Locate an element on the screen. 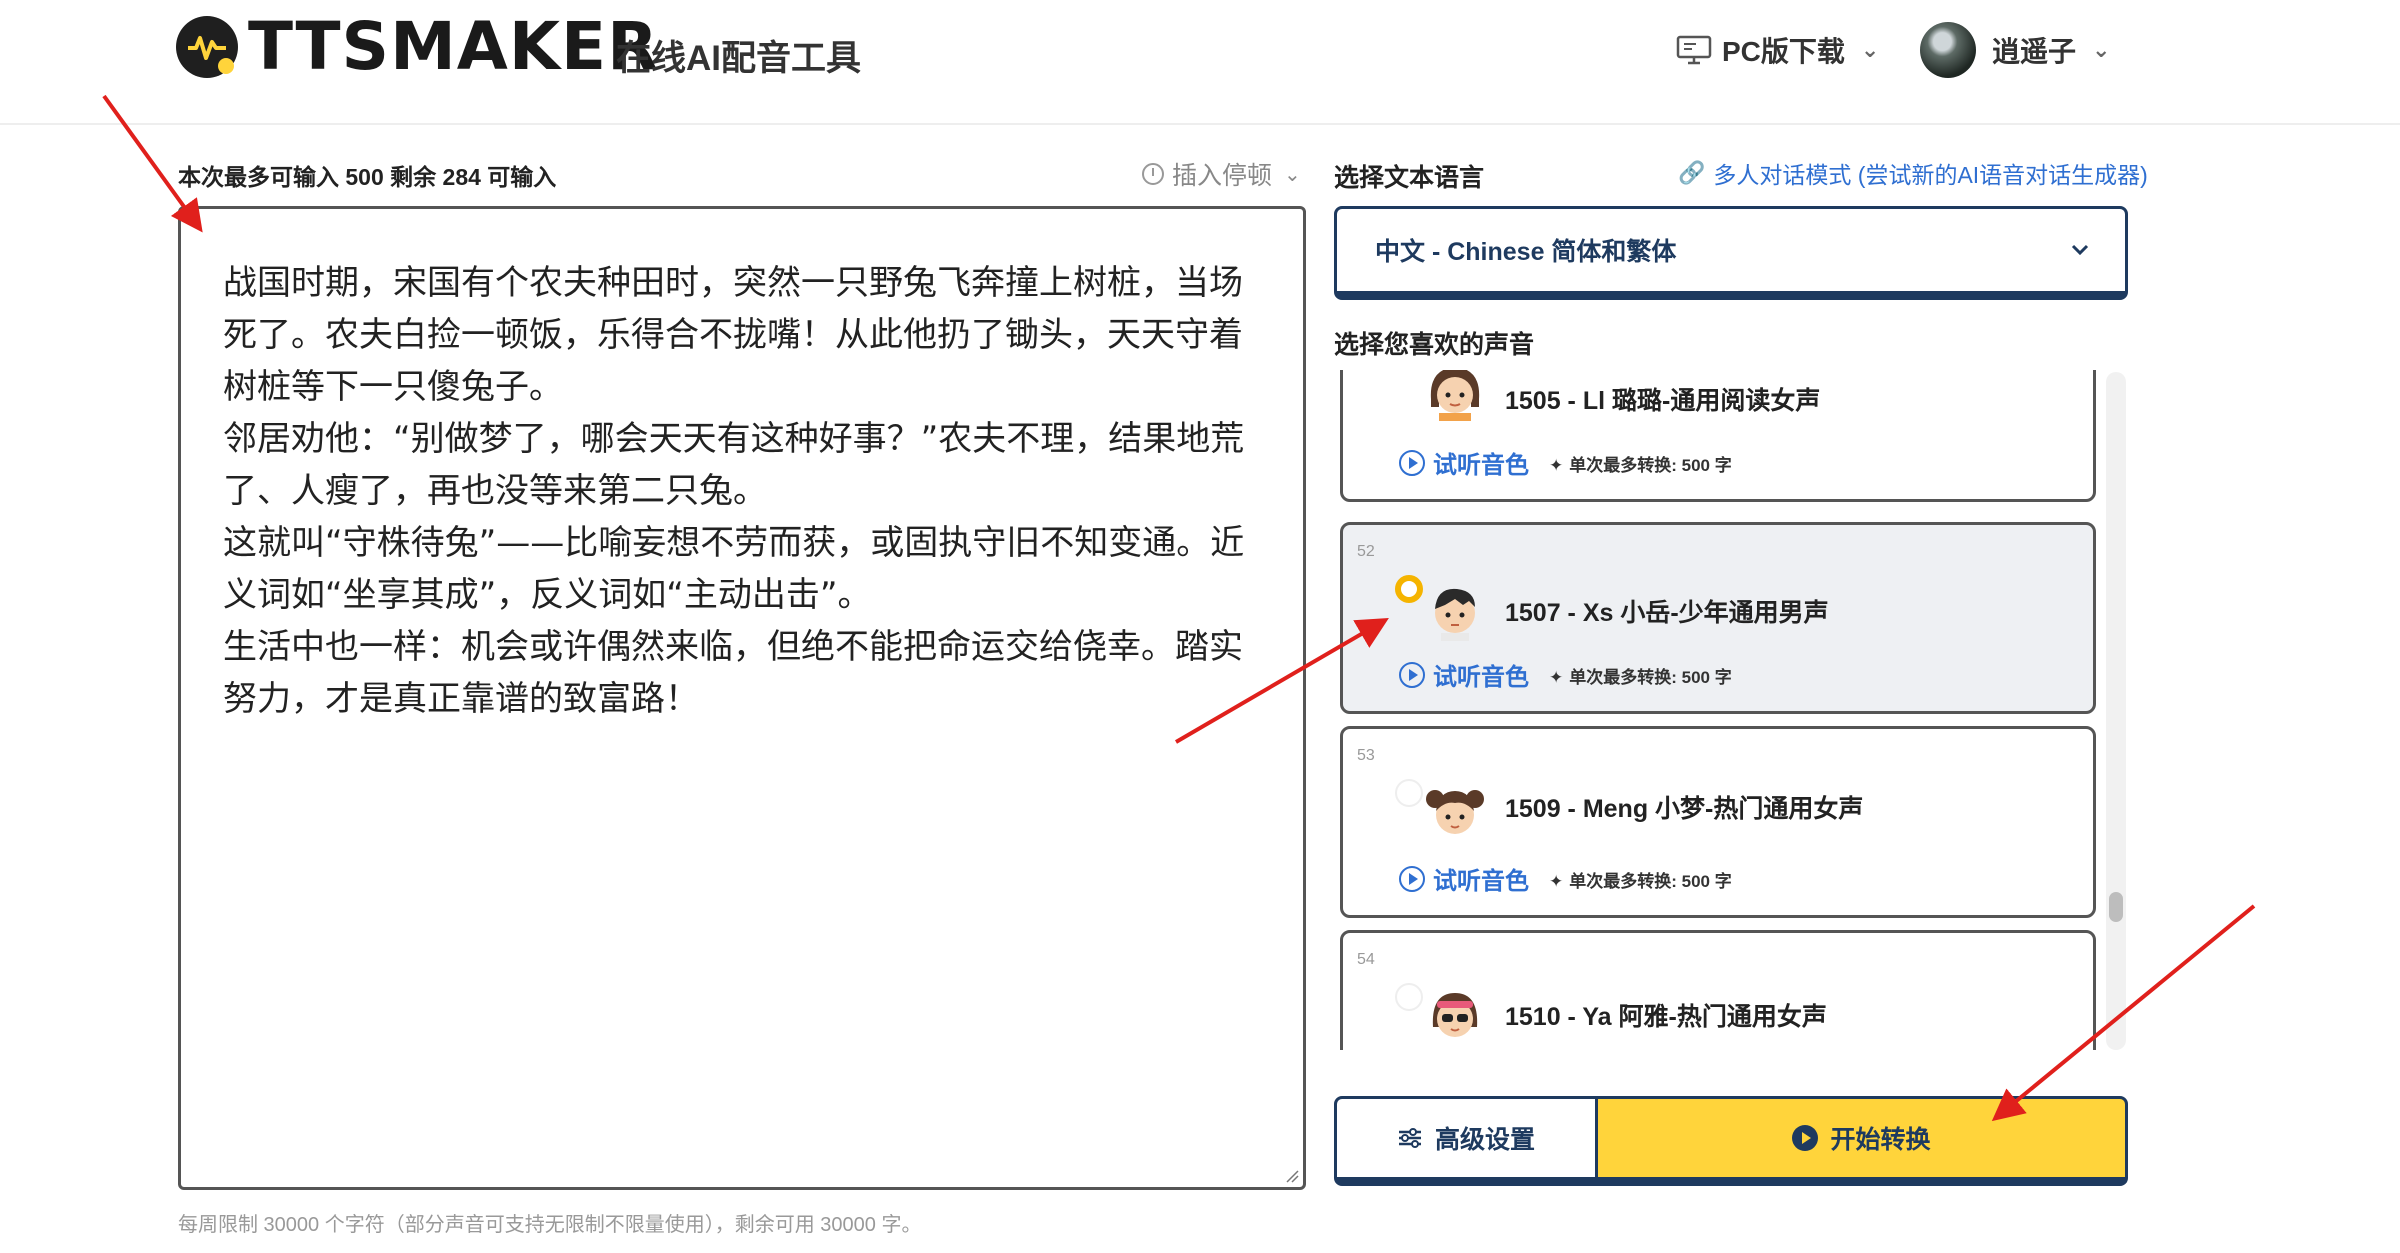 This screenshot has height=1253, width=2400. clock-icon is located at coordinates (1153, 174).